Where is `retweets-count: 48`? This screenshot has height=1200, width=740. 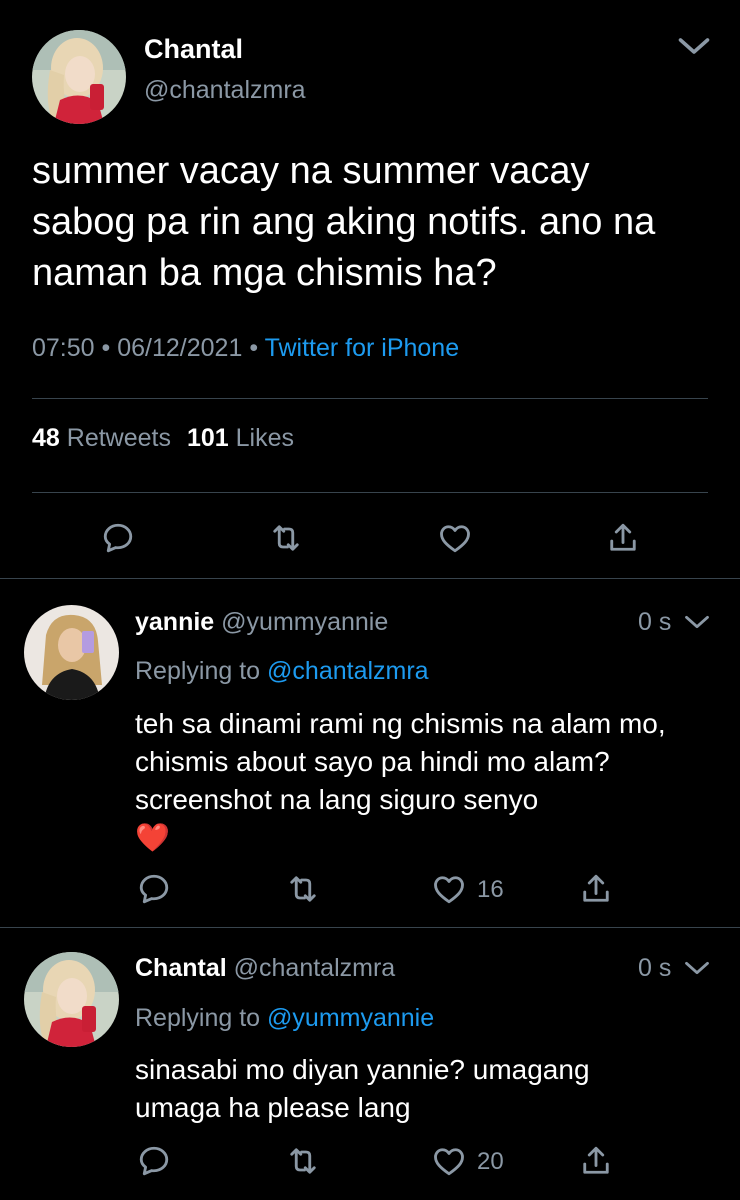
retweets-count: 48 is located at coordinates (46, 438).